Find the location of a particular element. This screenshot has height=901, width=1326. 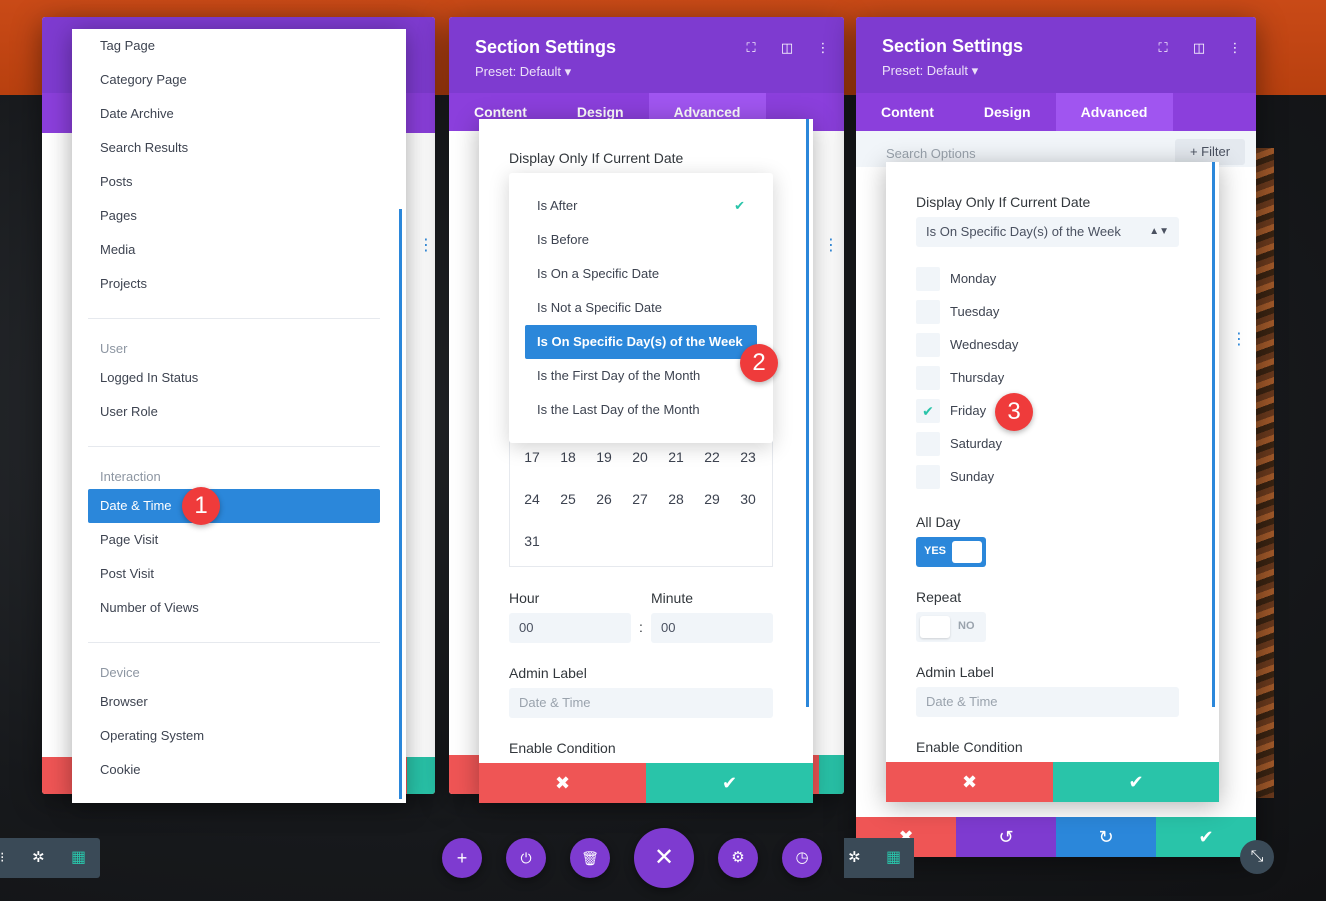

menu-group-device: Device is located at coordinates (120, 672).